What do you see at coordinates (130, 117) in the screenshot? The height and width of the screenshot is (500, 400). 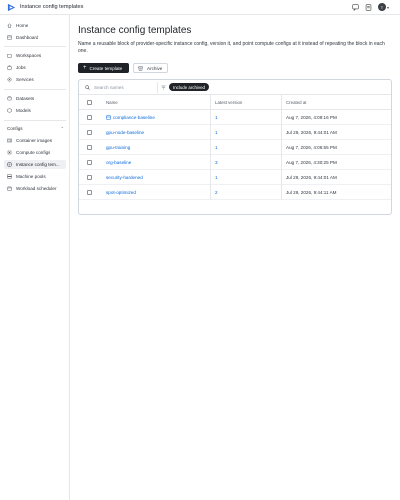 I see `template-name-link: compliance-baseline` at bounding box center [130, 117].